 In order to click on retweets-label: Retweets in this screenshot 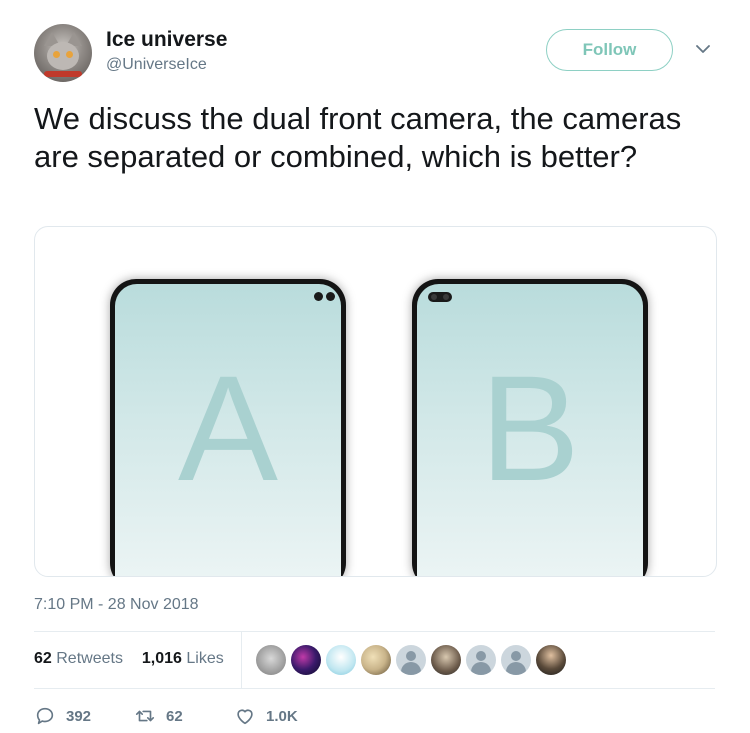, I will do `click(89, 658)`.